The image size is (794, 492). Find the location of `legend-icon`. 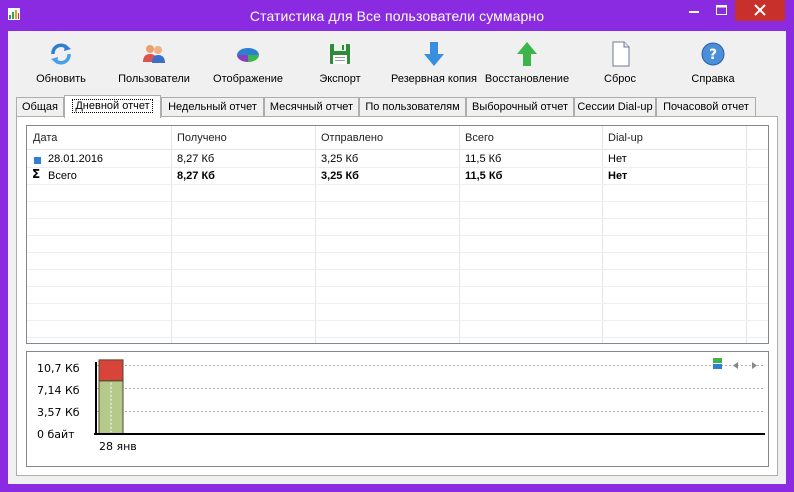

legend-icon is located at coordinates (717, 365).